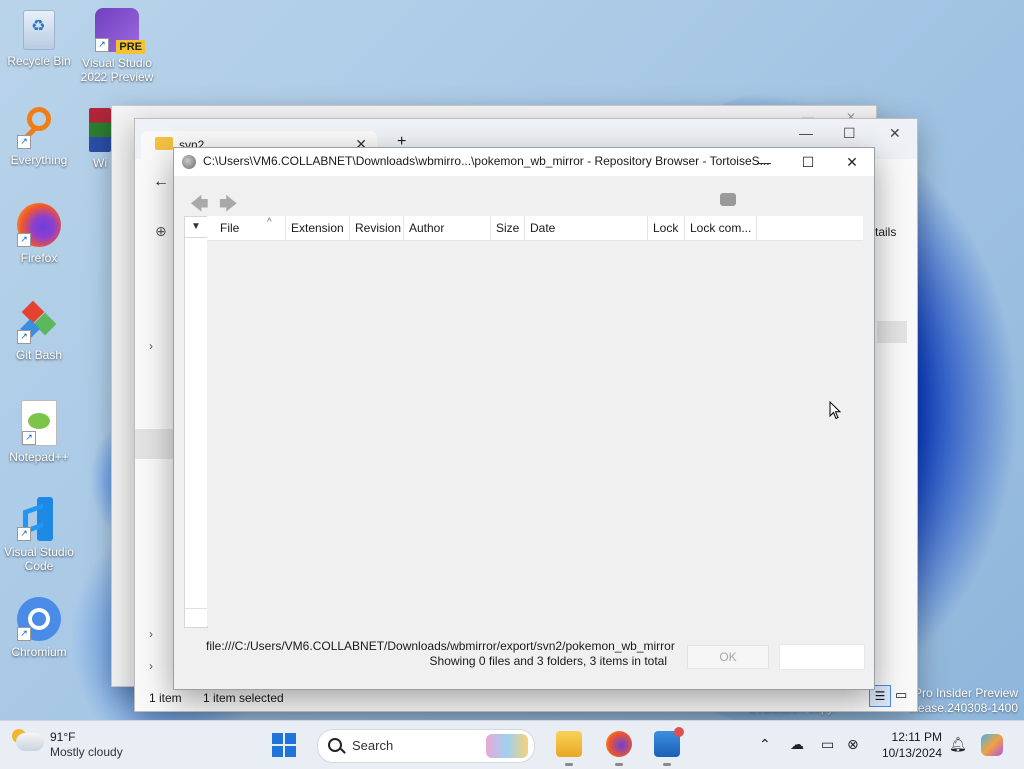 The height and width of the screenshot is (769, 1024). Describe the element at coordinates (965, 693) in the screenshot. I see `watermark-line1: Pro Insider Preview` at that location.